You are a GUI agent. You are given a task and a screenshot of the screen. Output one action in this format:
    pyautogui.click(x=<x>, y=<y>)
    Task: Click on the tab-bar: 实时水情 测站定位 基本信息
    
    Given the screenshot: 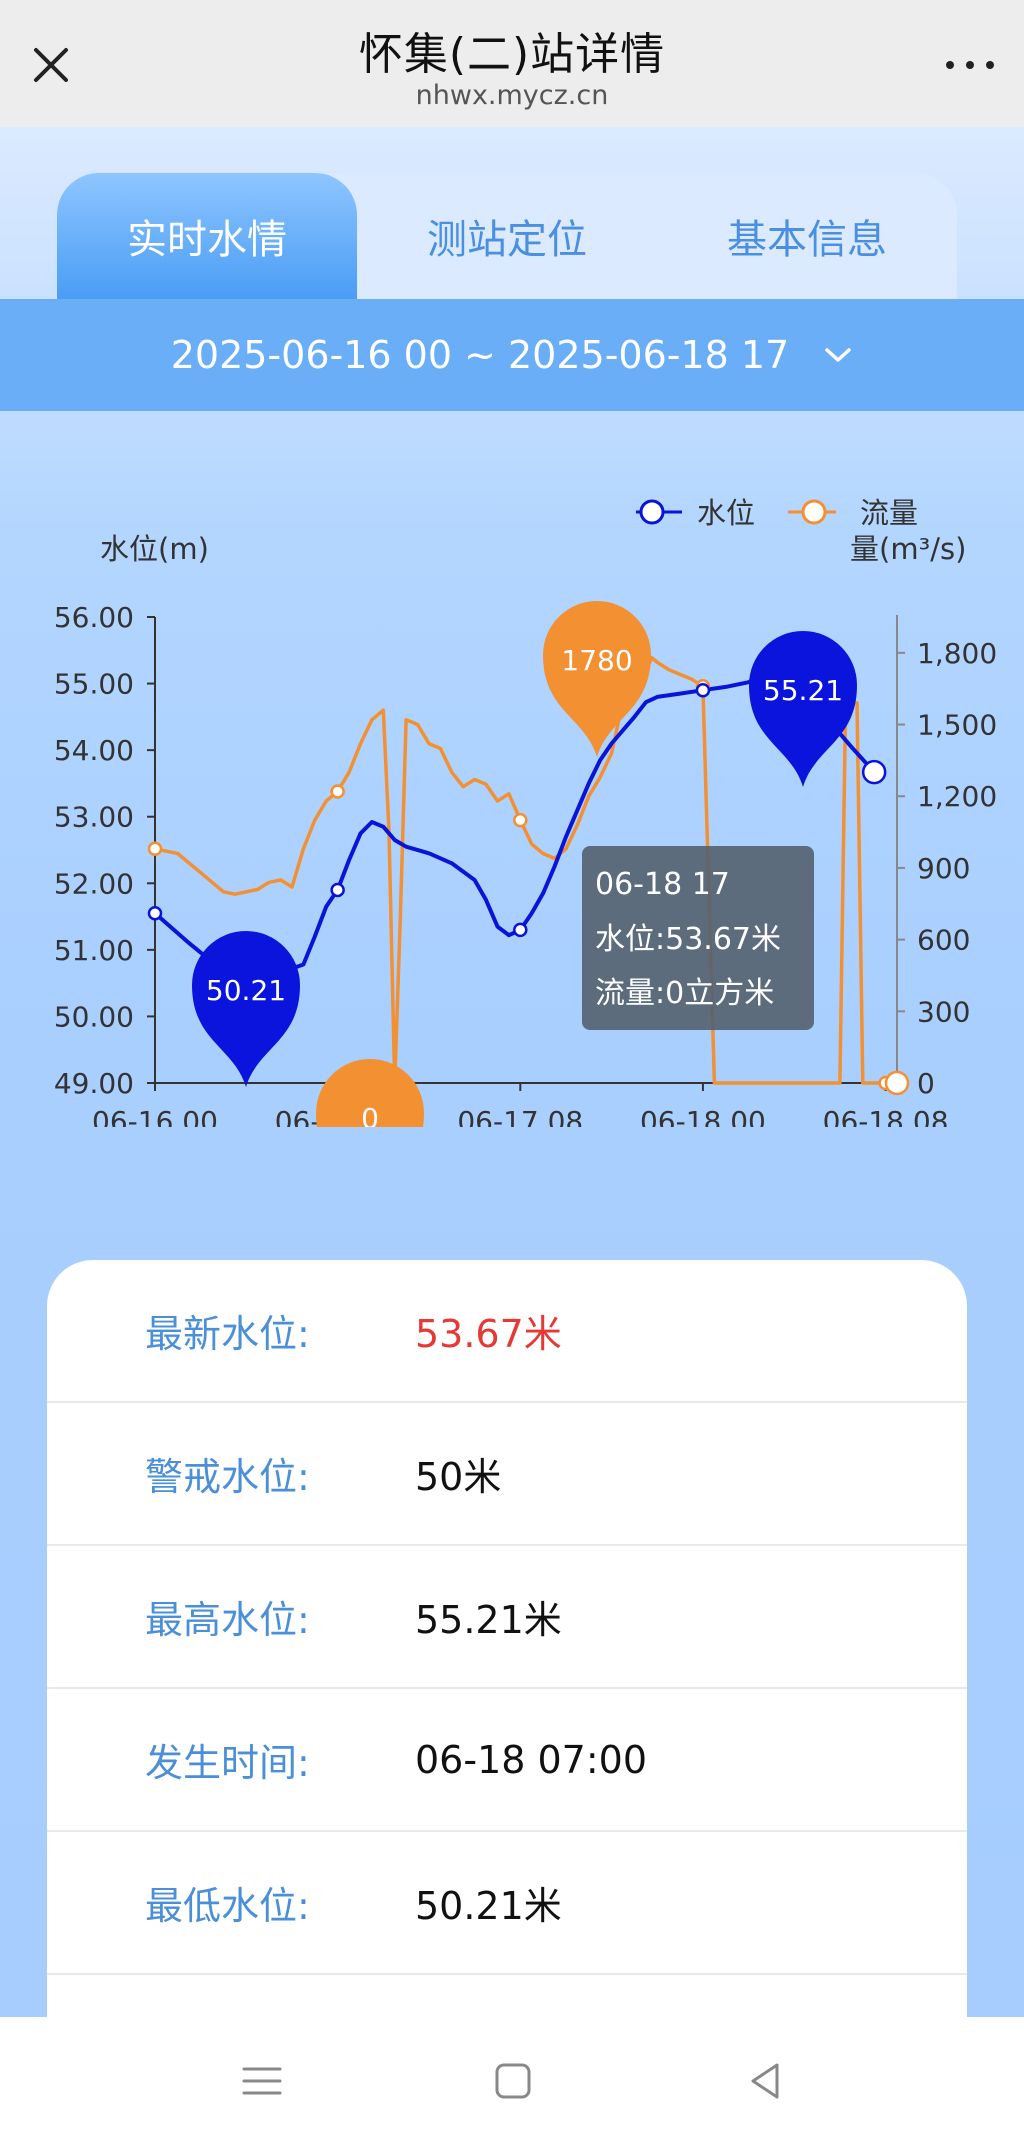 What is the action you would take?
    pyautogui.click(x=507, y=236)
    